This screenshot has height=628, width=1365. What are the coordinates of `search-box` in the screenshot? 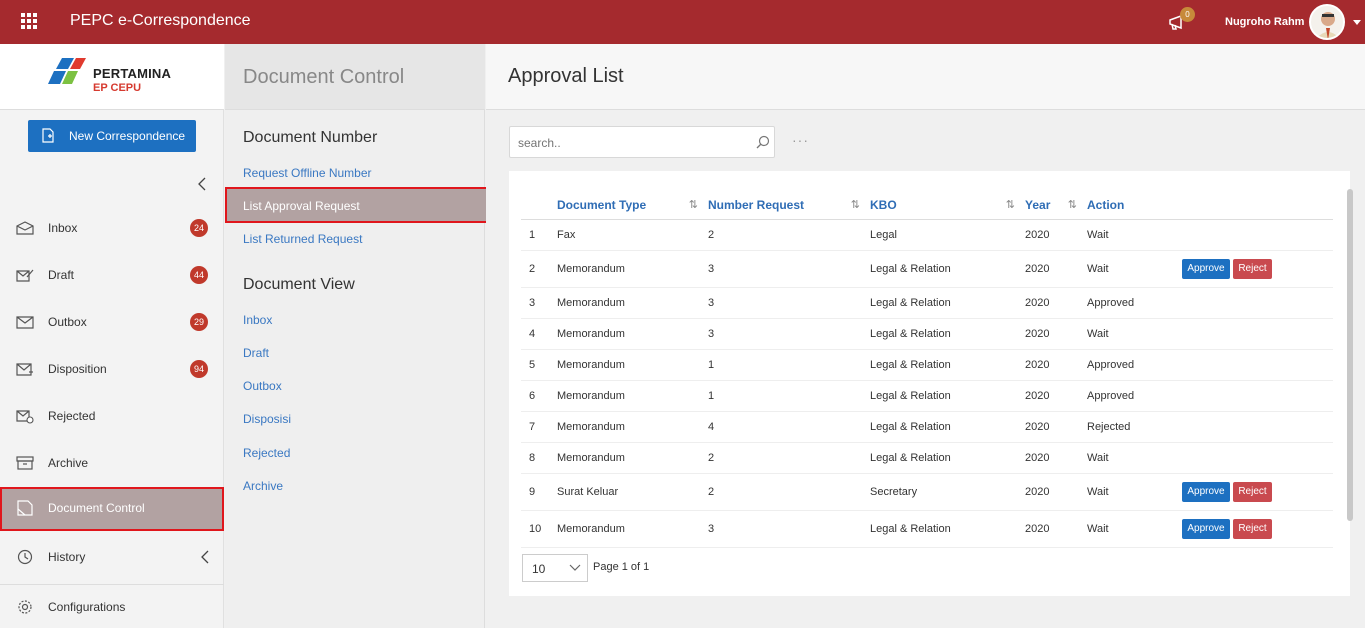 It's located at (642, 142).